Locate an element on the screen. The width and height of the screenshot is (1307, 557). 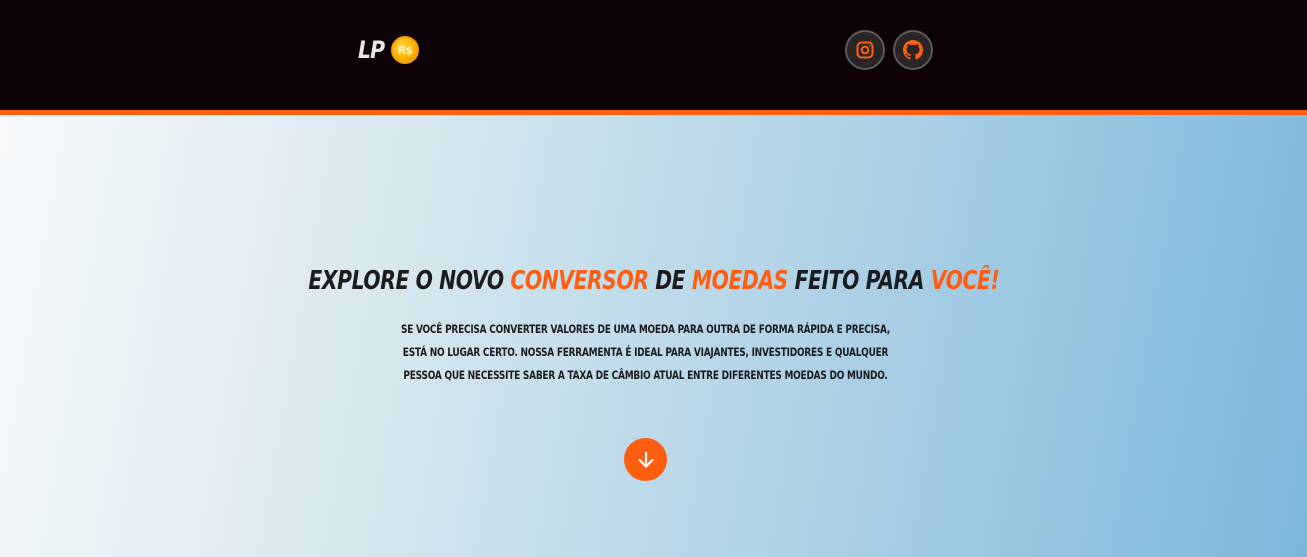
headline-part-1: Explore o novo is located at coordinates (409, 281).